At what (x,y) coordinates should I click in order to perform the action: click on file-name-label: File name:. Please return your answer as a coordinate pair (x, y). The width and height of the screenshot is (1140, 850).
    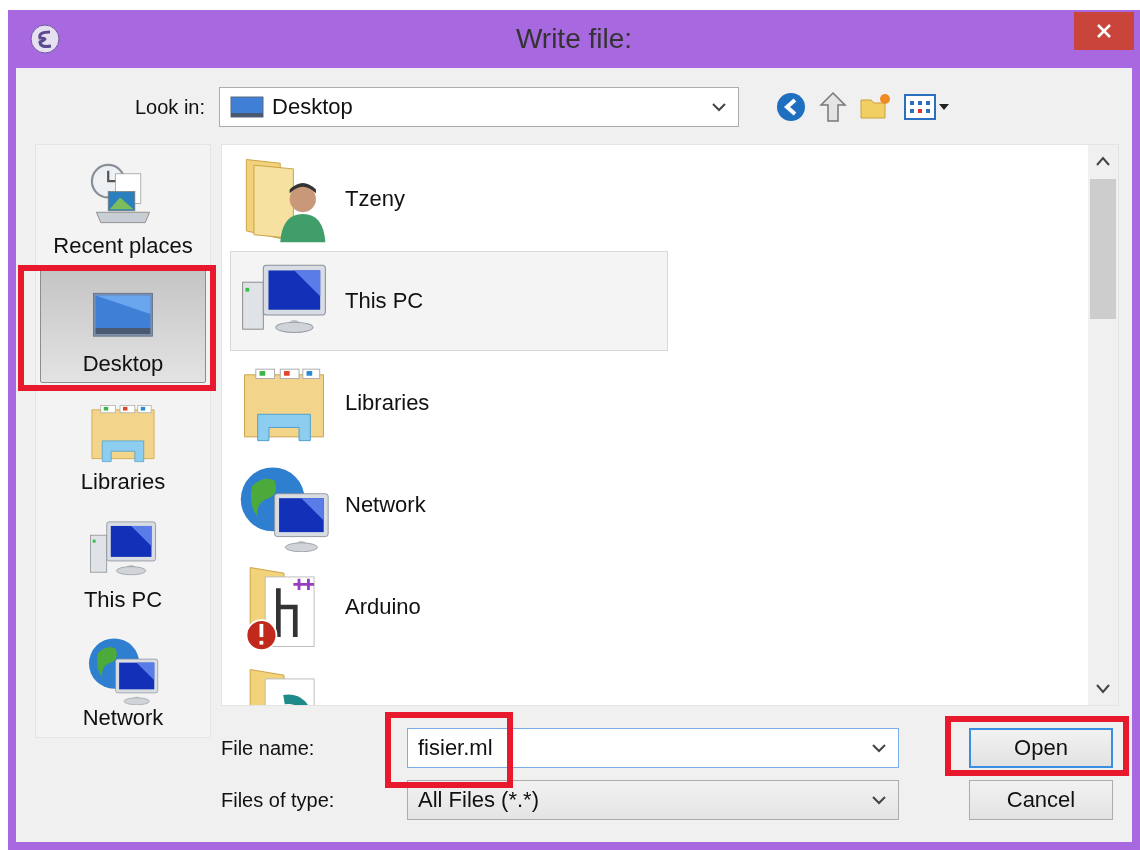
    Looking at the image, I should click on (268, 748).